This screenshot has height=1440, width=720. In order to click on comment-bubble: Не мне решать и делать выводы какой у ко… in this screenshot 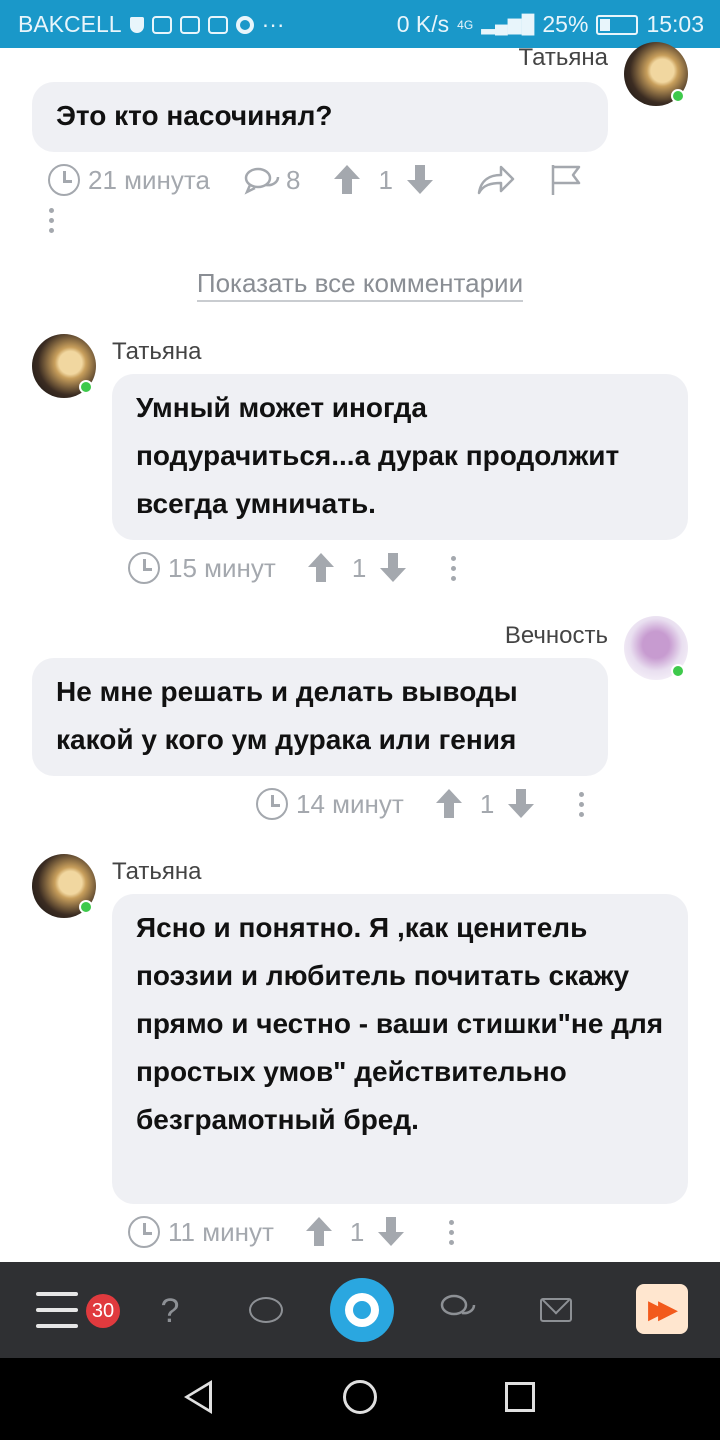, I will do `click(320, 717)`.